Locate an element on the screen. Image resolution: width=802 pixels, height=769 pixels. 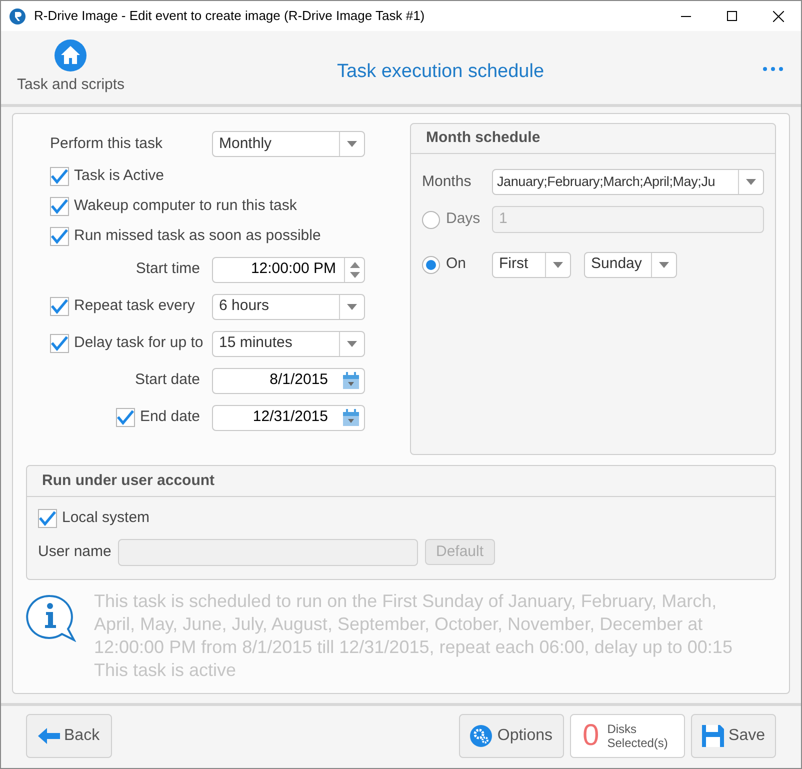
group-title: Run under user account is located at coordinates (128, 480).